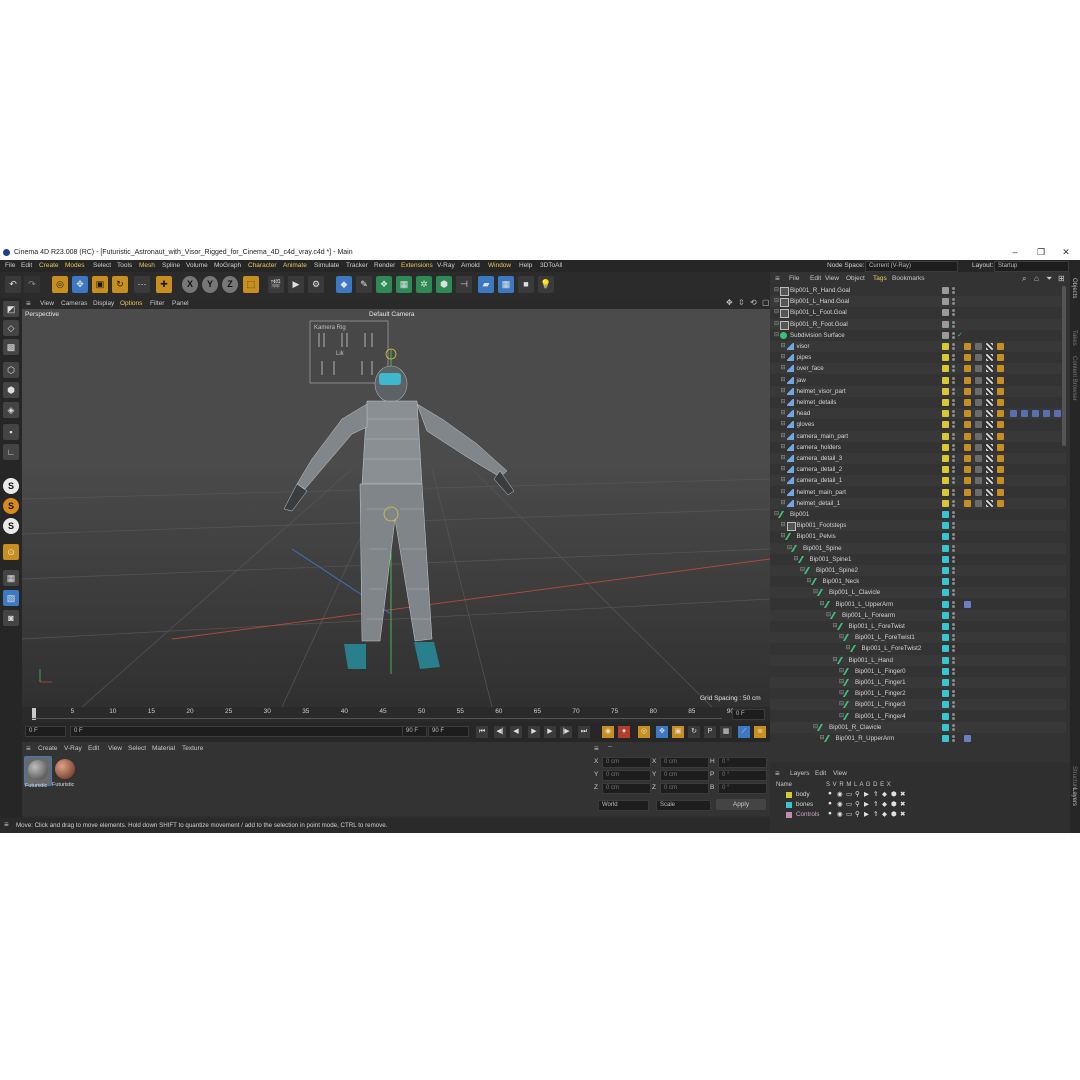  I want to click on move-tool-icon: ✥, so click(80, 284).